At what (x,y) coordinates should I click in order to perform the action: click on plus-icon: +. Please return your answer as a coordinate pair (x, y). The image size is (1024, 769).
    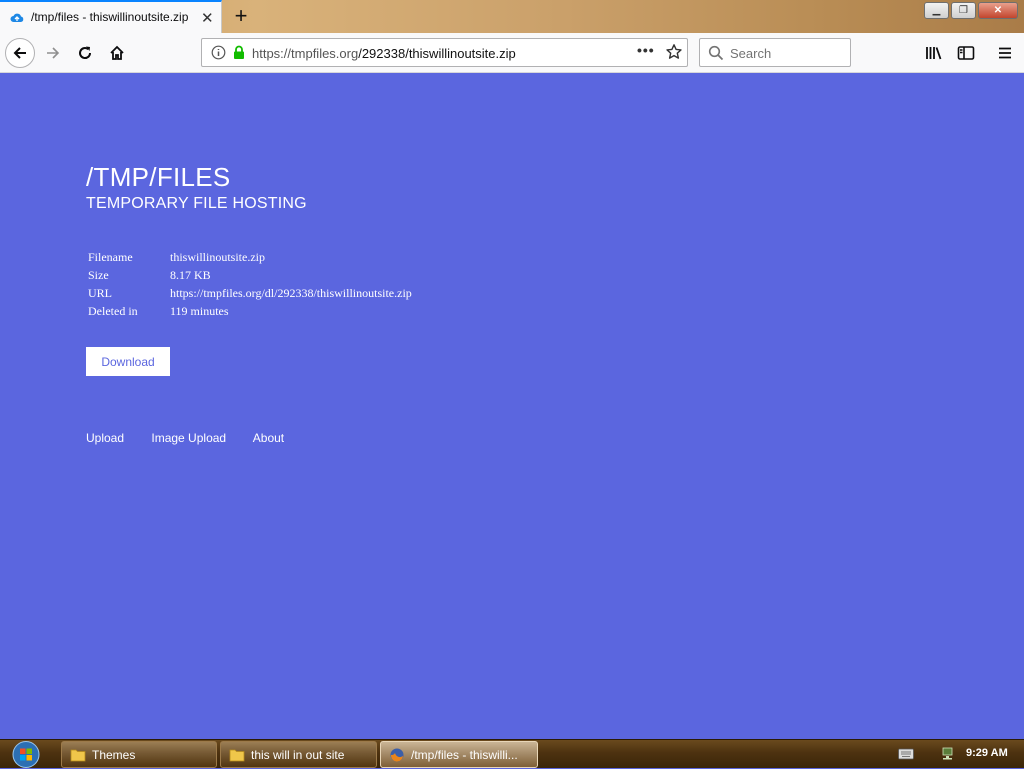
    Looking at the image, I should click on (241, 16).